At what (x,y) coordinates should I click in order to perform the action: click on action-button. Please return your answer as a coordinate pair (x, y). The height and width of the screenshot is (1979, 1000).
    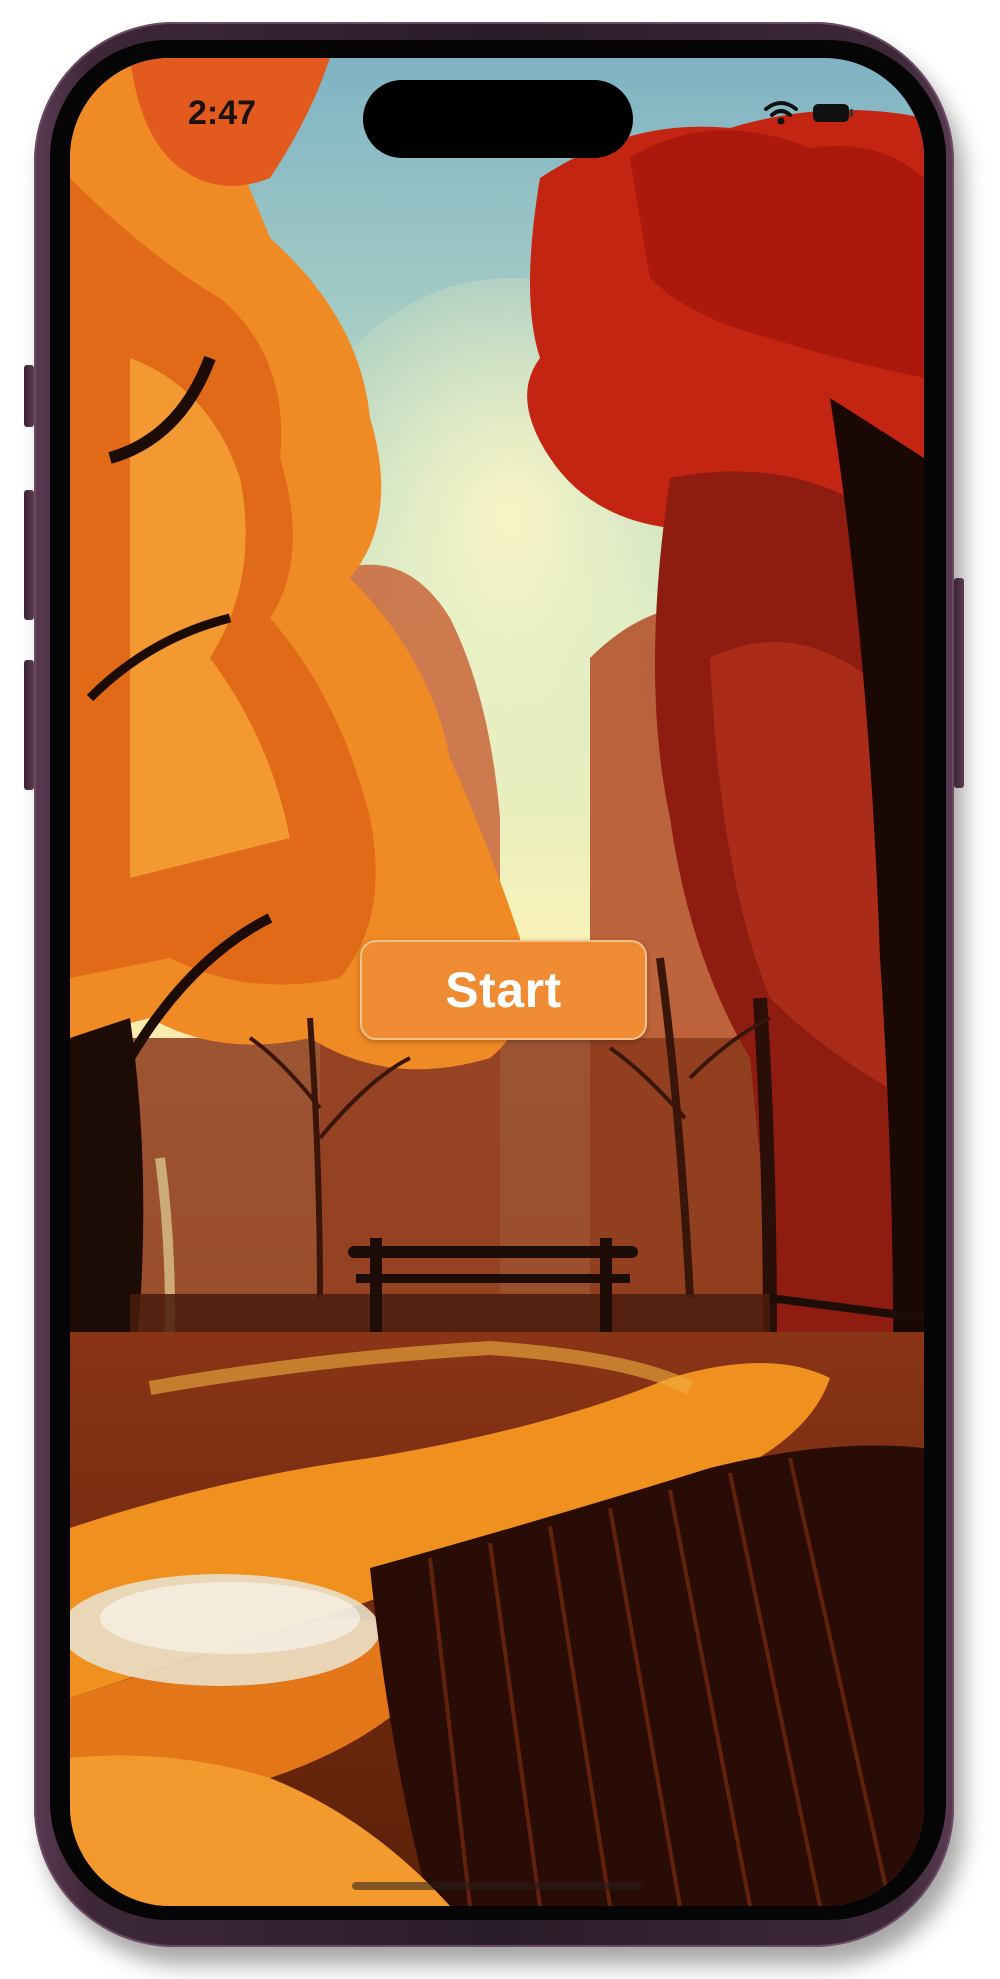
    Looking at the image, I should click on (29, 396).